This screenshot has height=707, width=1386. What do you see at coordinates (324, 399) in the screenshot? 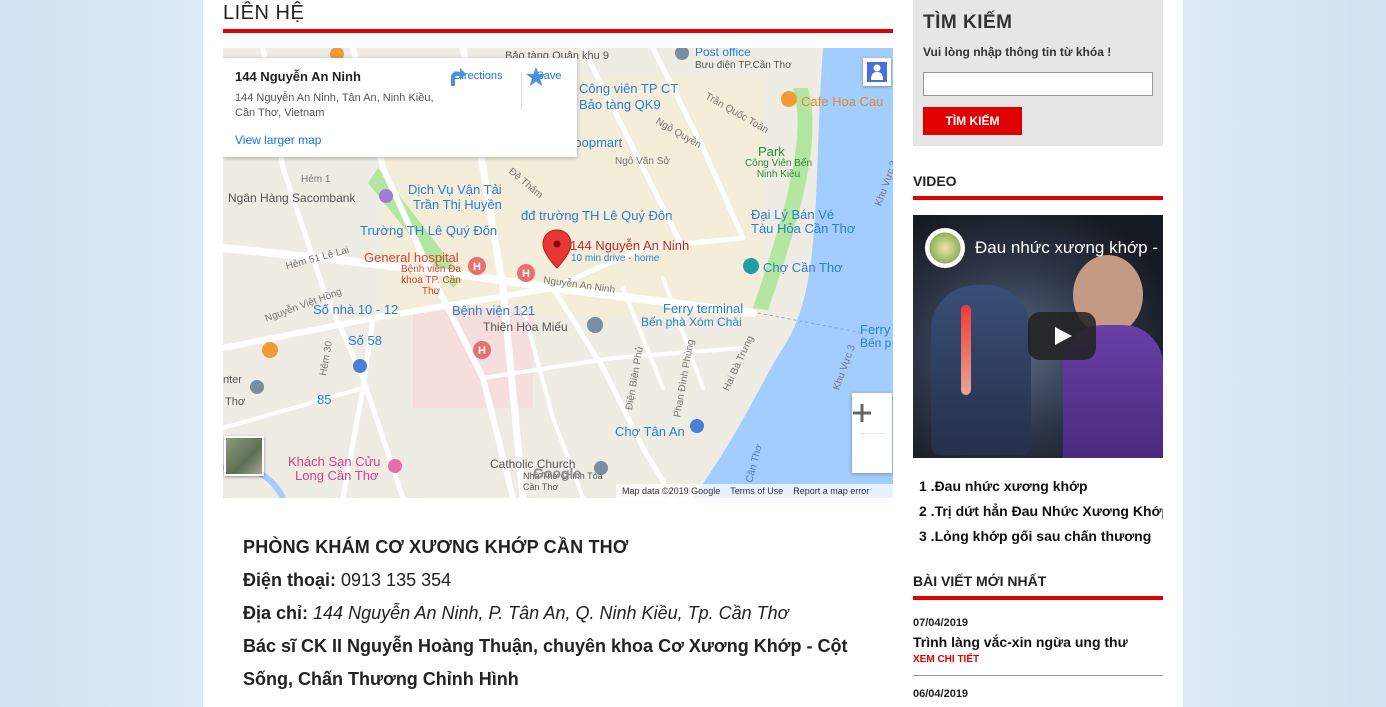
I see `map-label-so-85: 85` at bounding box center [324, 399].